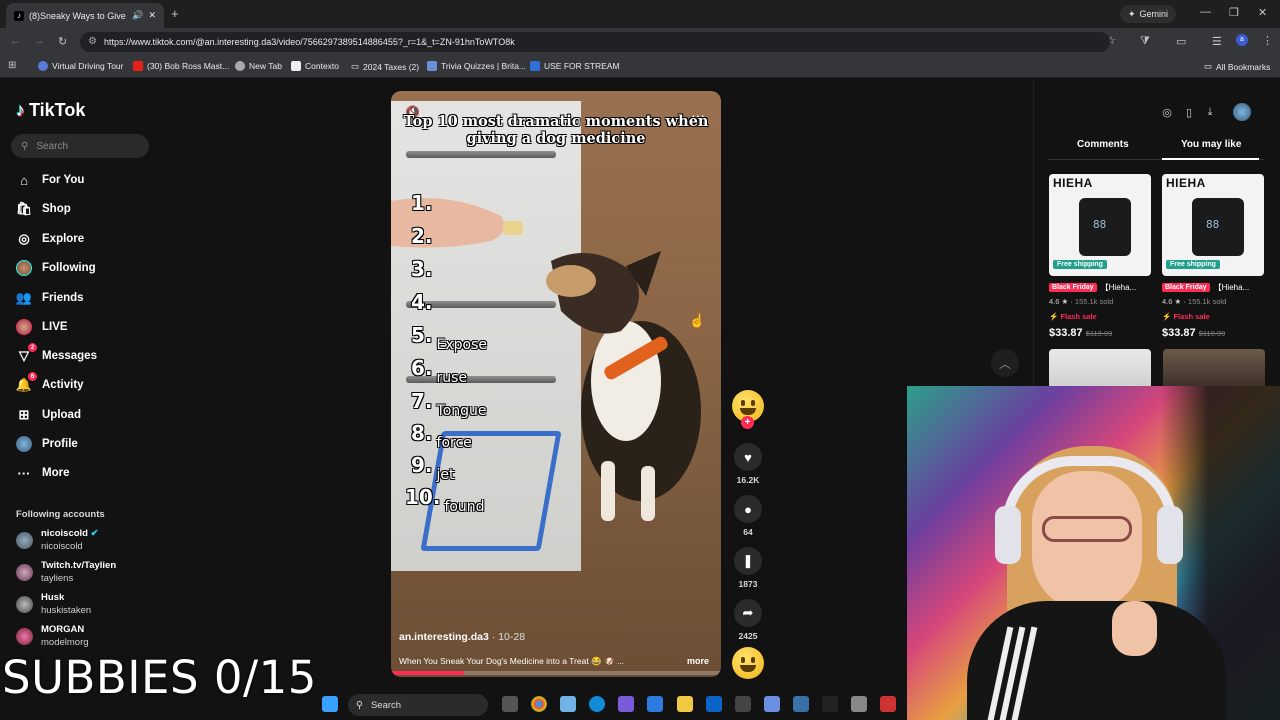 This screenshot has width=1280, height=720. Describe the element at coordinates (575, 66) in the screenshot. I see `bookmark-use-for-stream: USE FOR STREAM` at that location.